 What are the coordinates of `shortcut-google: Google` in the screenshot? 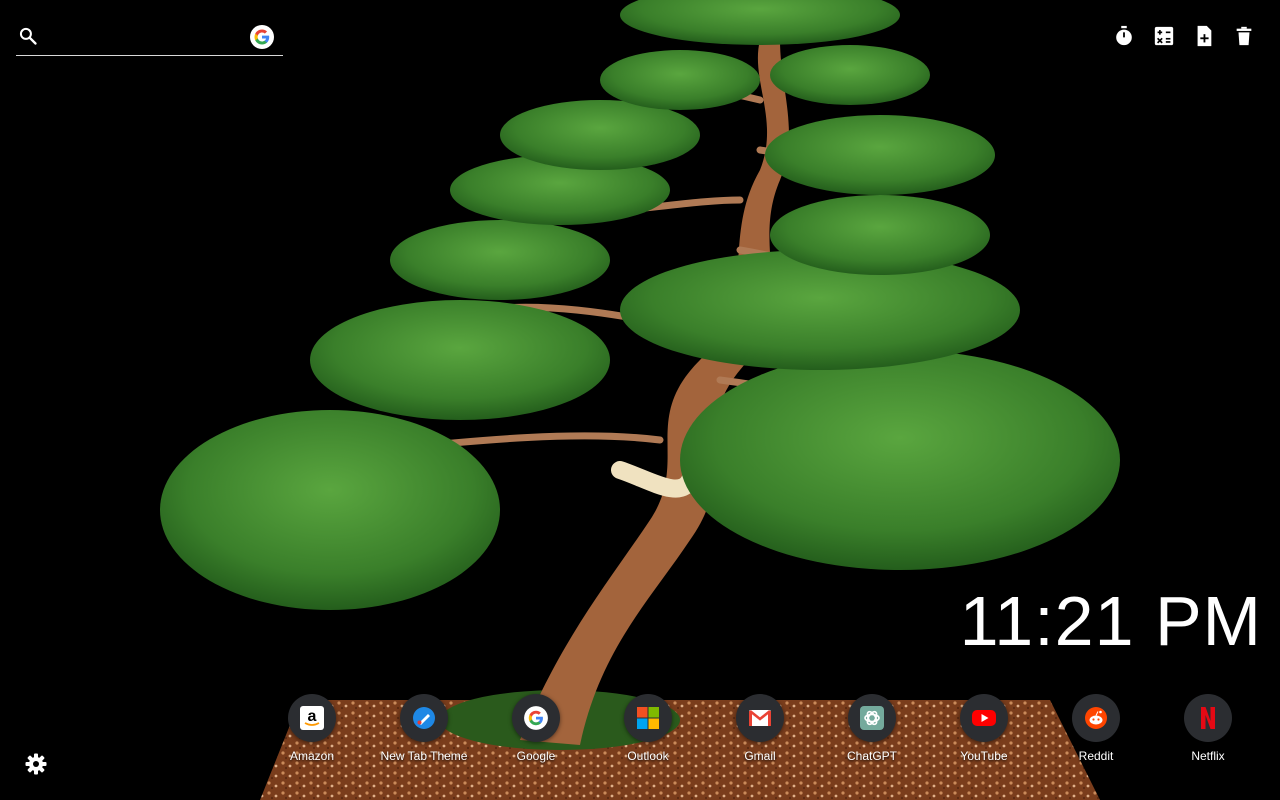 It's located at (536, 728).